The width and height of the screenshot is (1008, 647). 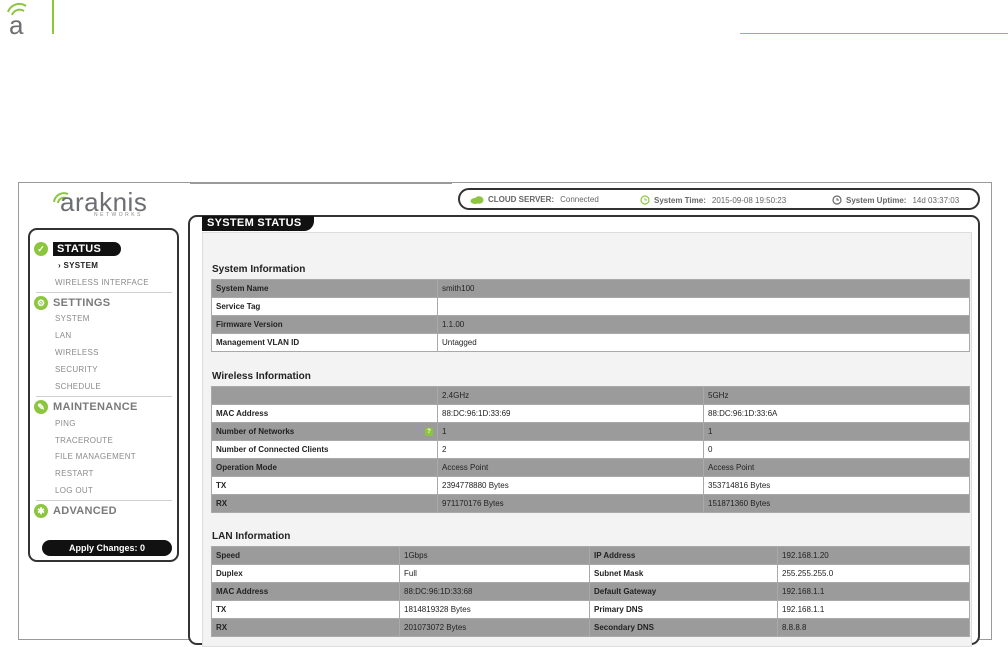 What do you see at coordinates (873, 573) in the screenshot?
I see `table-cell: 255.255.255.0` at bounding box center [873, 573].